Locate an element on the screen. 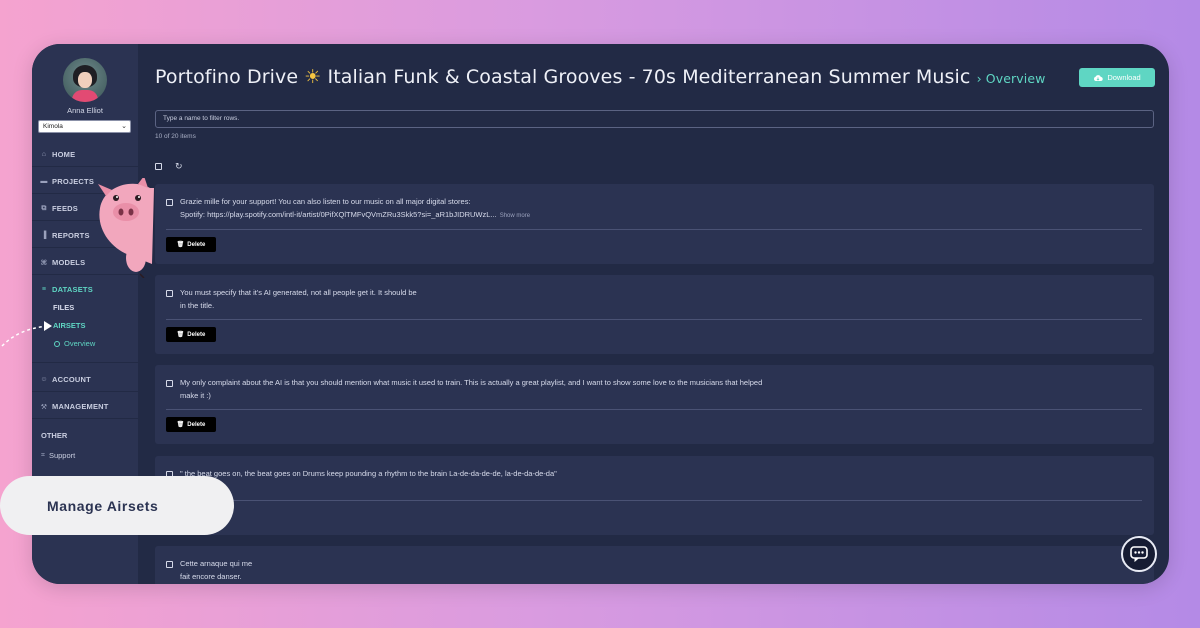  manage-airsets-badge: Manage Airsets is located at coordinates (117, 505).